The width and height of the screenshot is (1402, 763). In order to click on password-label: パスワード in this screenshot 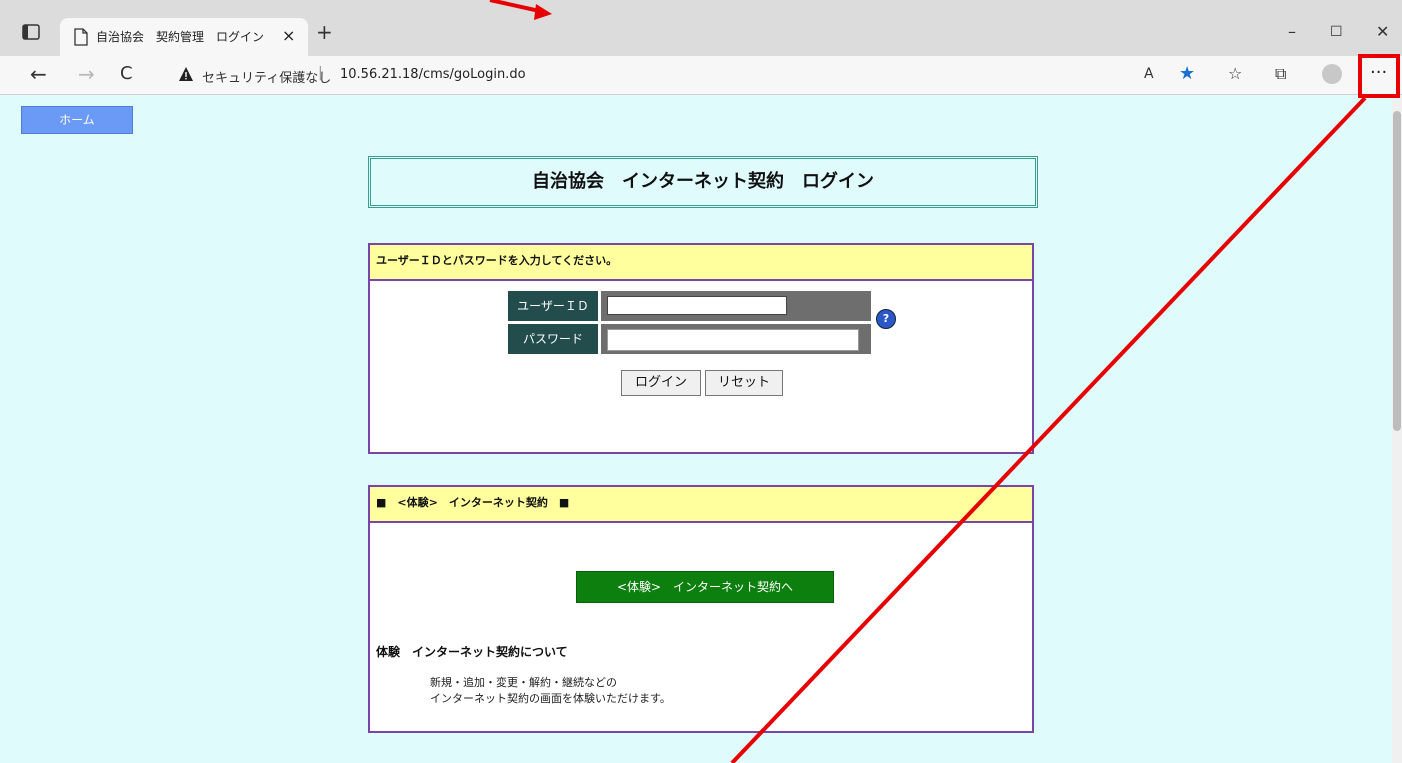, I will do `click(553, 339)`.